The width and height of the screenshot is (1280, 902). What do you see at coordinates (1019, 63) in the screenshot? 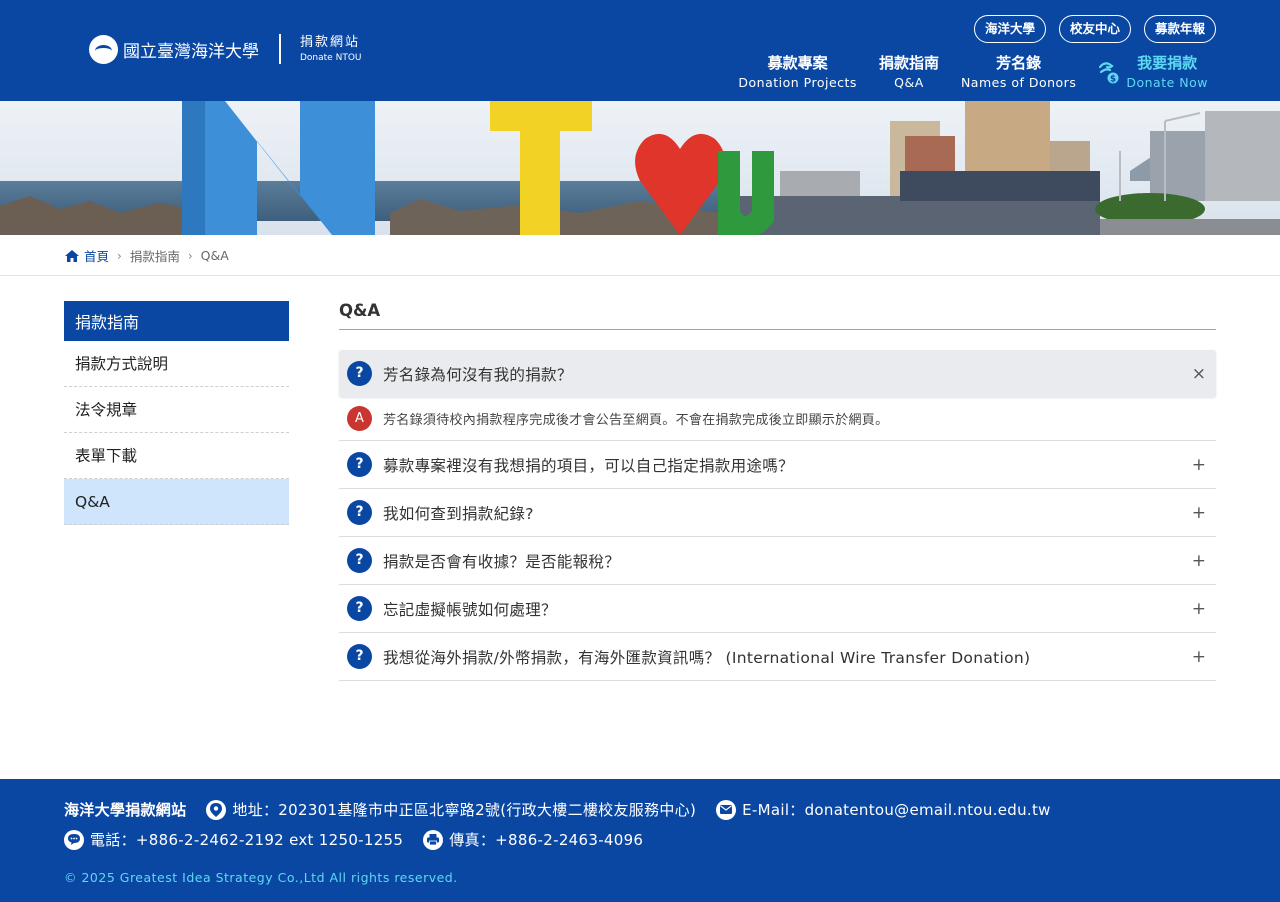
I see `nav-label-zh: 芳名錄` at bounding box center [1019, 63].